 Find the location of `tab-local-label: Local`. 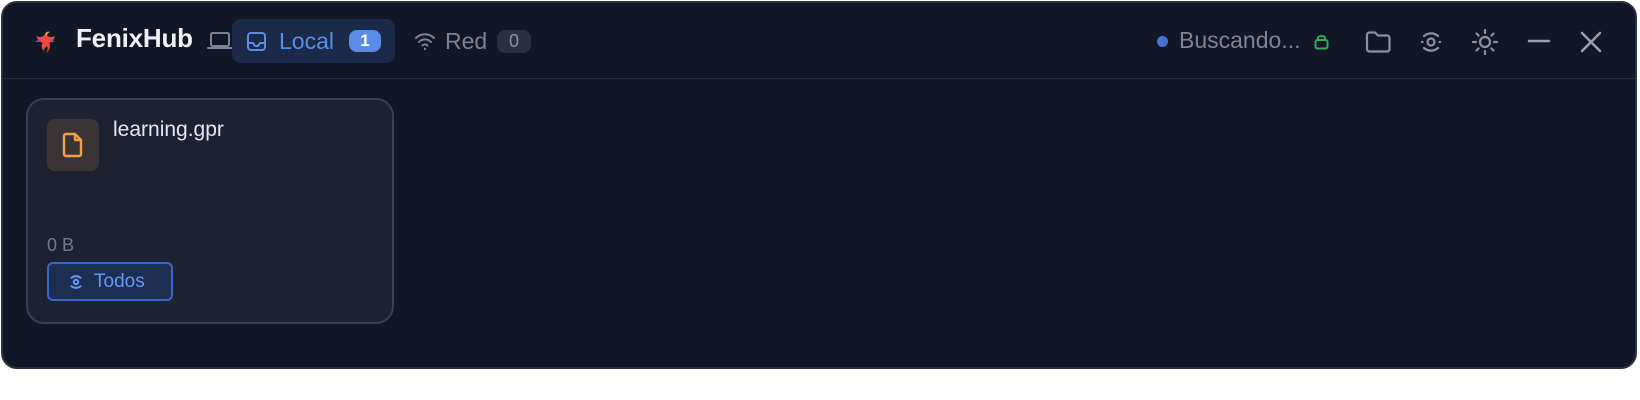

tab-local-label: Local is located at coordinates (306, 41).